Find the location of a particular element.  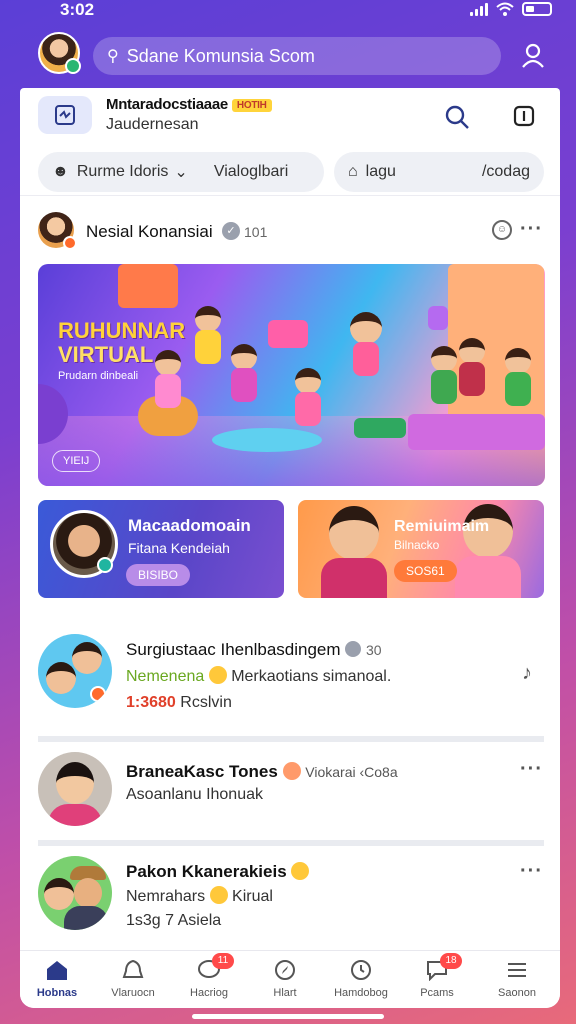

wifi-icon is located at coordinates (505, 9).